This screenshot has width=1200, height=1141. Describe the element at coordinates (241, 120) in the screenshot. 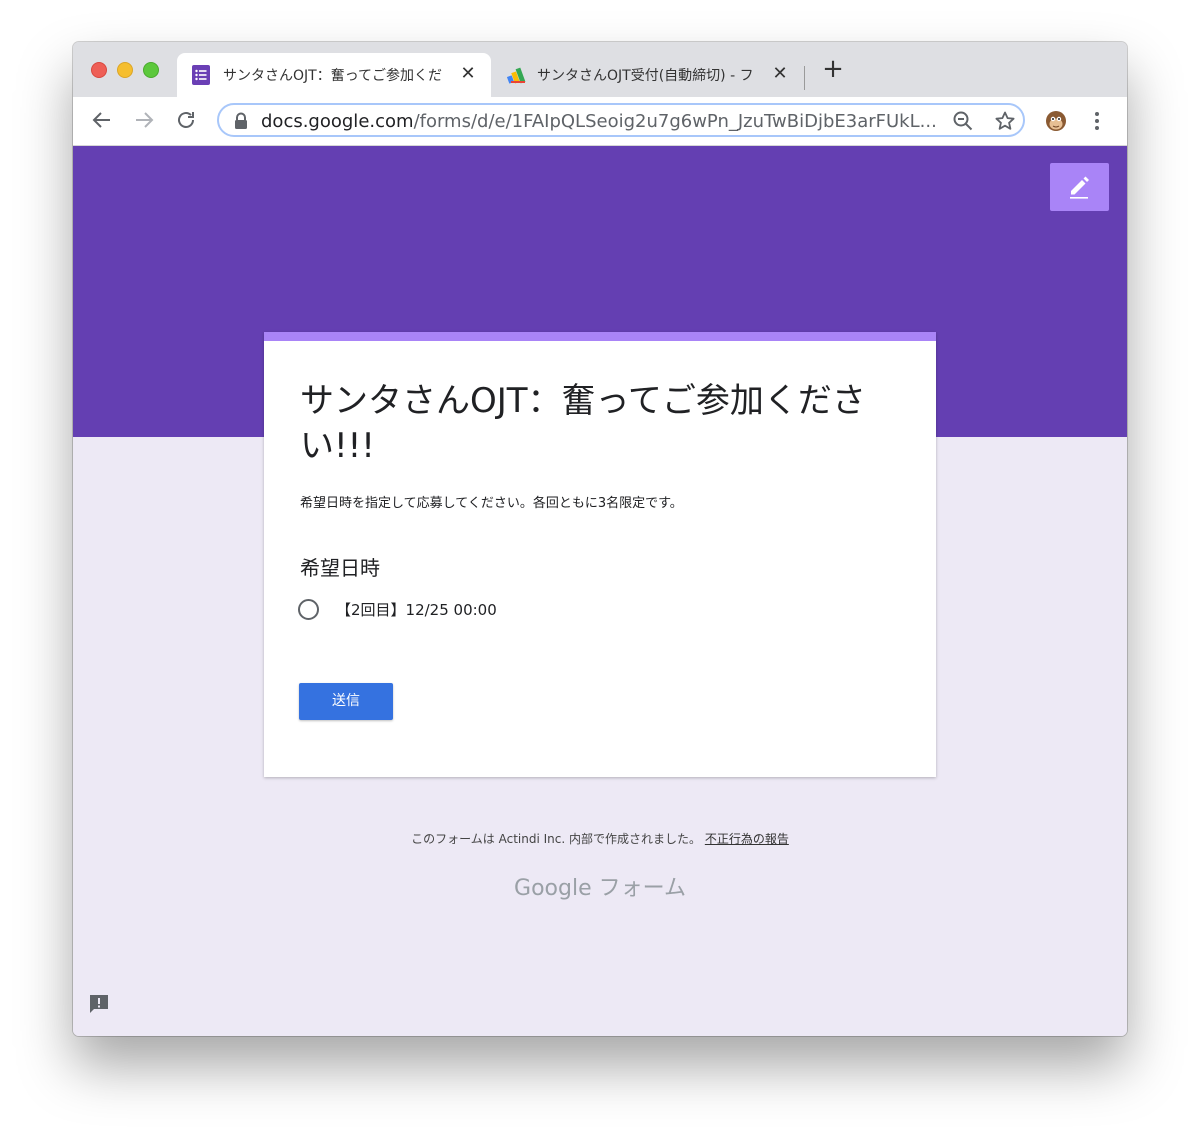

I see `lock-icon` at that location.